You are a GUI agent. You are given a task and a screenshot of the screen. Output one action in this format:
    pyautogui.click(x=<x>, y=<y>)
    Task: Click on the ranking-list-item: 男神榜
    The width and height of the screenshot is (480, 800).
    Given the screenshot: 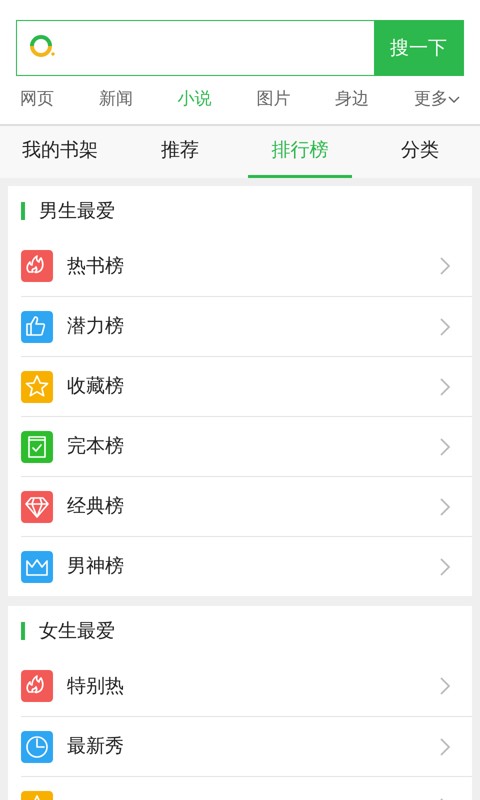 What is the action you would take?
    pyautogui.click(x=246, y=566)
    